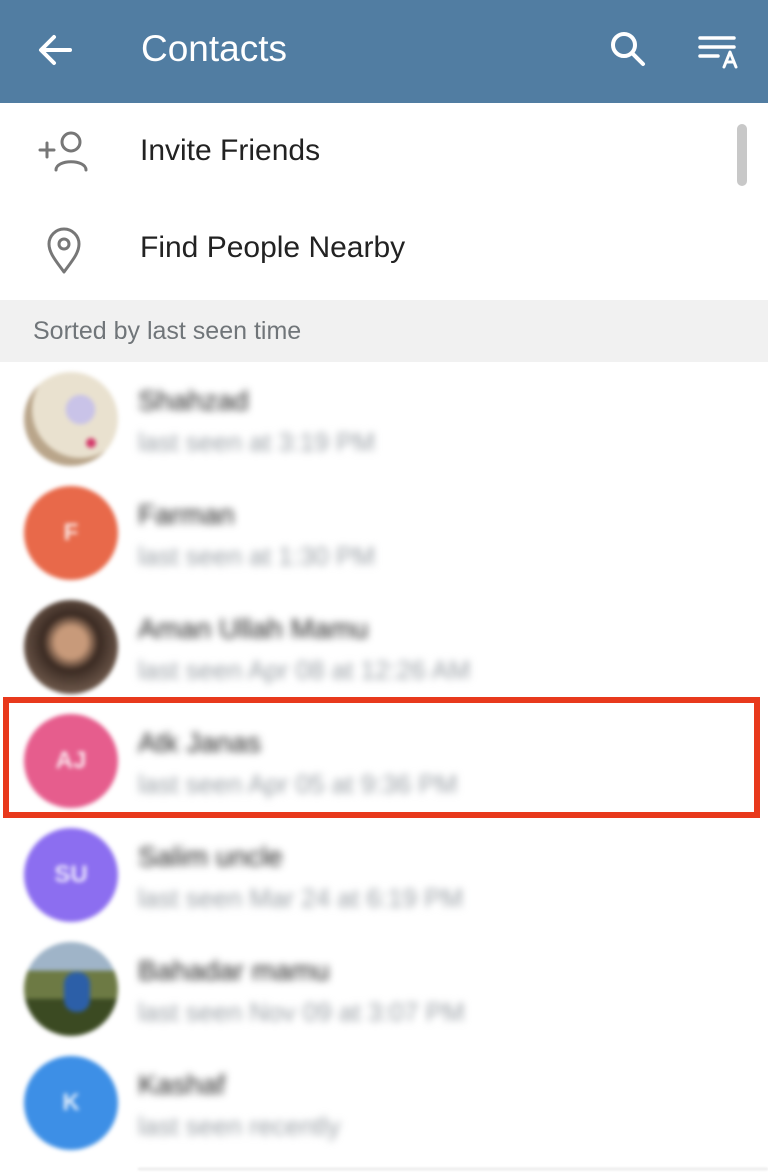 The image size is (768, 1175). Describe the element at coordinates (304, 670) in the screenshot. I see `contact-status: last seen Apr 08 at 12:26 AM` at that location.